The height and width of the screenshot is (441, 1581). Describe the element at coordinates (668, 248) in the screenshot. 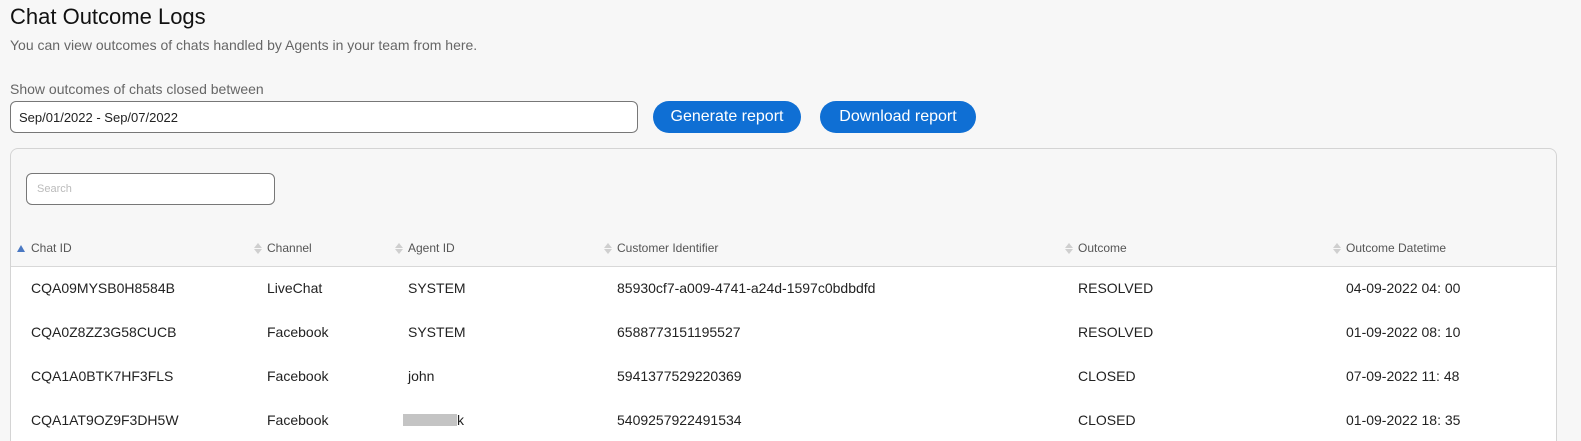

I see `column-header-label: Customer Identifier` at that location.